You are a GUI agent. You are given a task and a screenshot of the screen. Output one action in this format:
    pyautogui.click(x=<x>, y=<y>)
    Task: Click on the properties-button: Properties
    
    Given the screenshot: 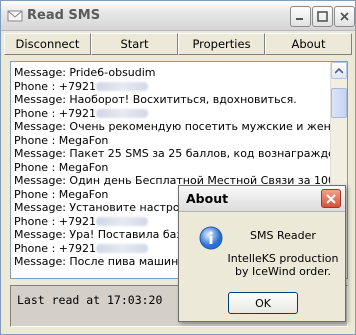 What is the action you would take?
    pyautogui.click(x=221, y=44)
    